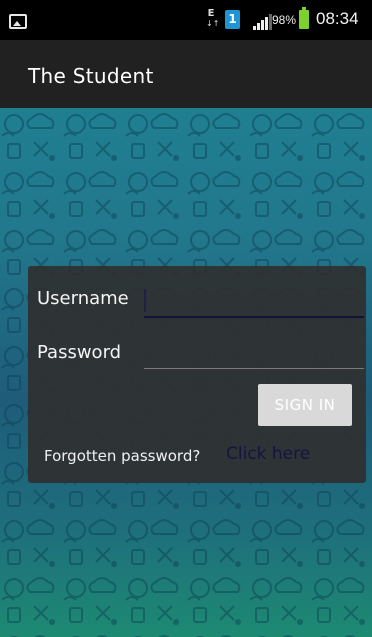  I want to click on signal-bars-icon, so click(262, 22).